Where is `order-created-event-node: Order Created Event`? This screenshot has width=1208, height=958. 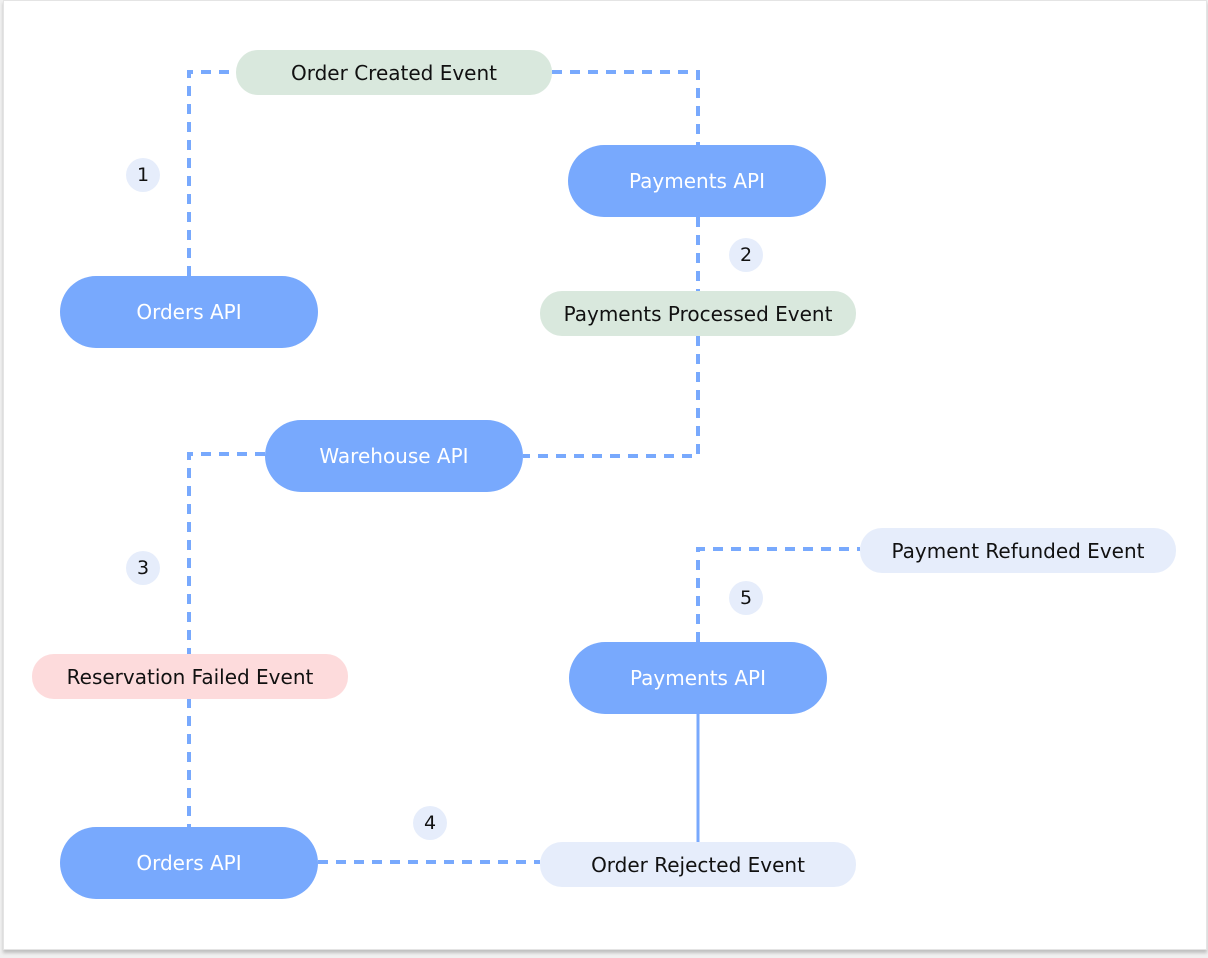 order-created-event-node: Order Created Event is located at coordinates (394, 72).